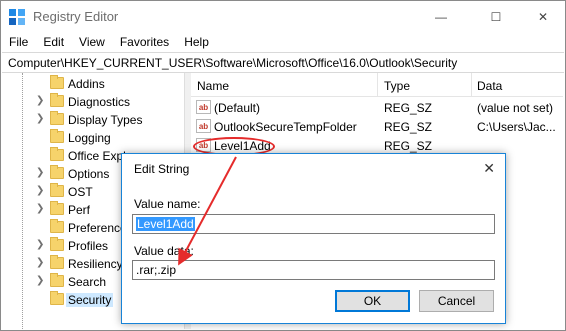 This screenshot has width=566, height=331. Describe the element at coordinates (91, 42) in the screenshot. I see `menu-view: View` at that location.